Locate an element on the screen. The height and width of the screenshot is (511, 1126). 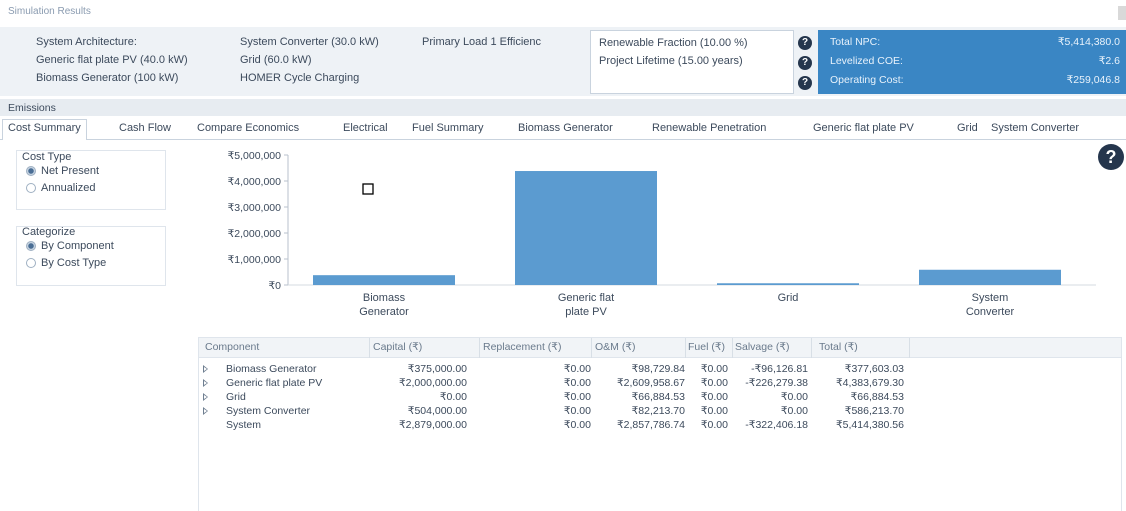
emissions-tab: Emissions is located at coordinates (563, 107).